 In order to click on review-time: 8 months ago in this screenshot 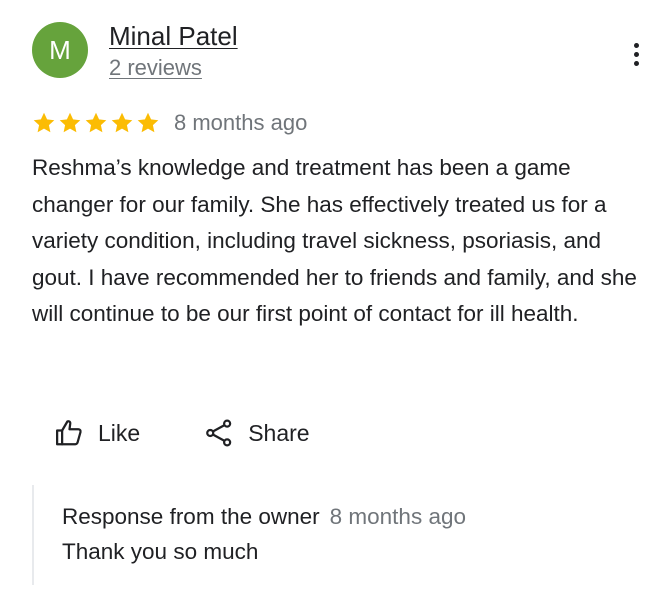, I will do `click(241, 122)`.